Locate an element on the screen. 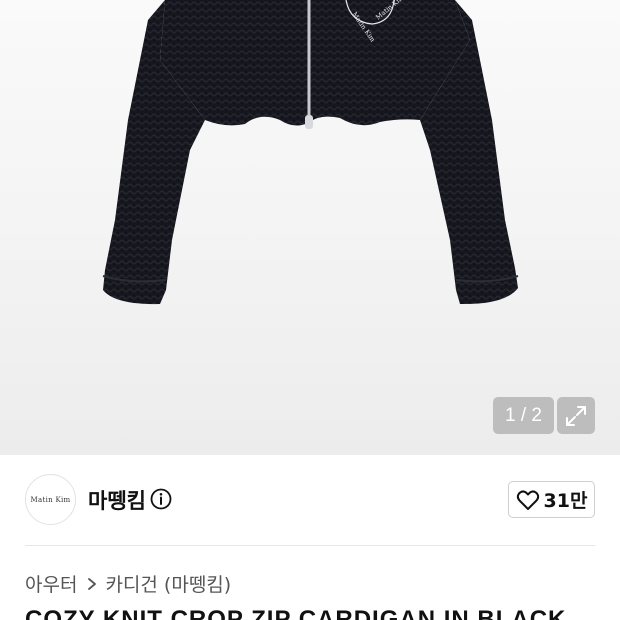 Image resolution: width=620 pixels, height=620 pixels. breadcrumb-category: 아우터 is located at coordinates (51, 583).